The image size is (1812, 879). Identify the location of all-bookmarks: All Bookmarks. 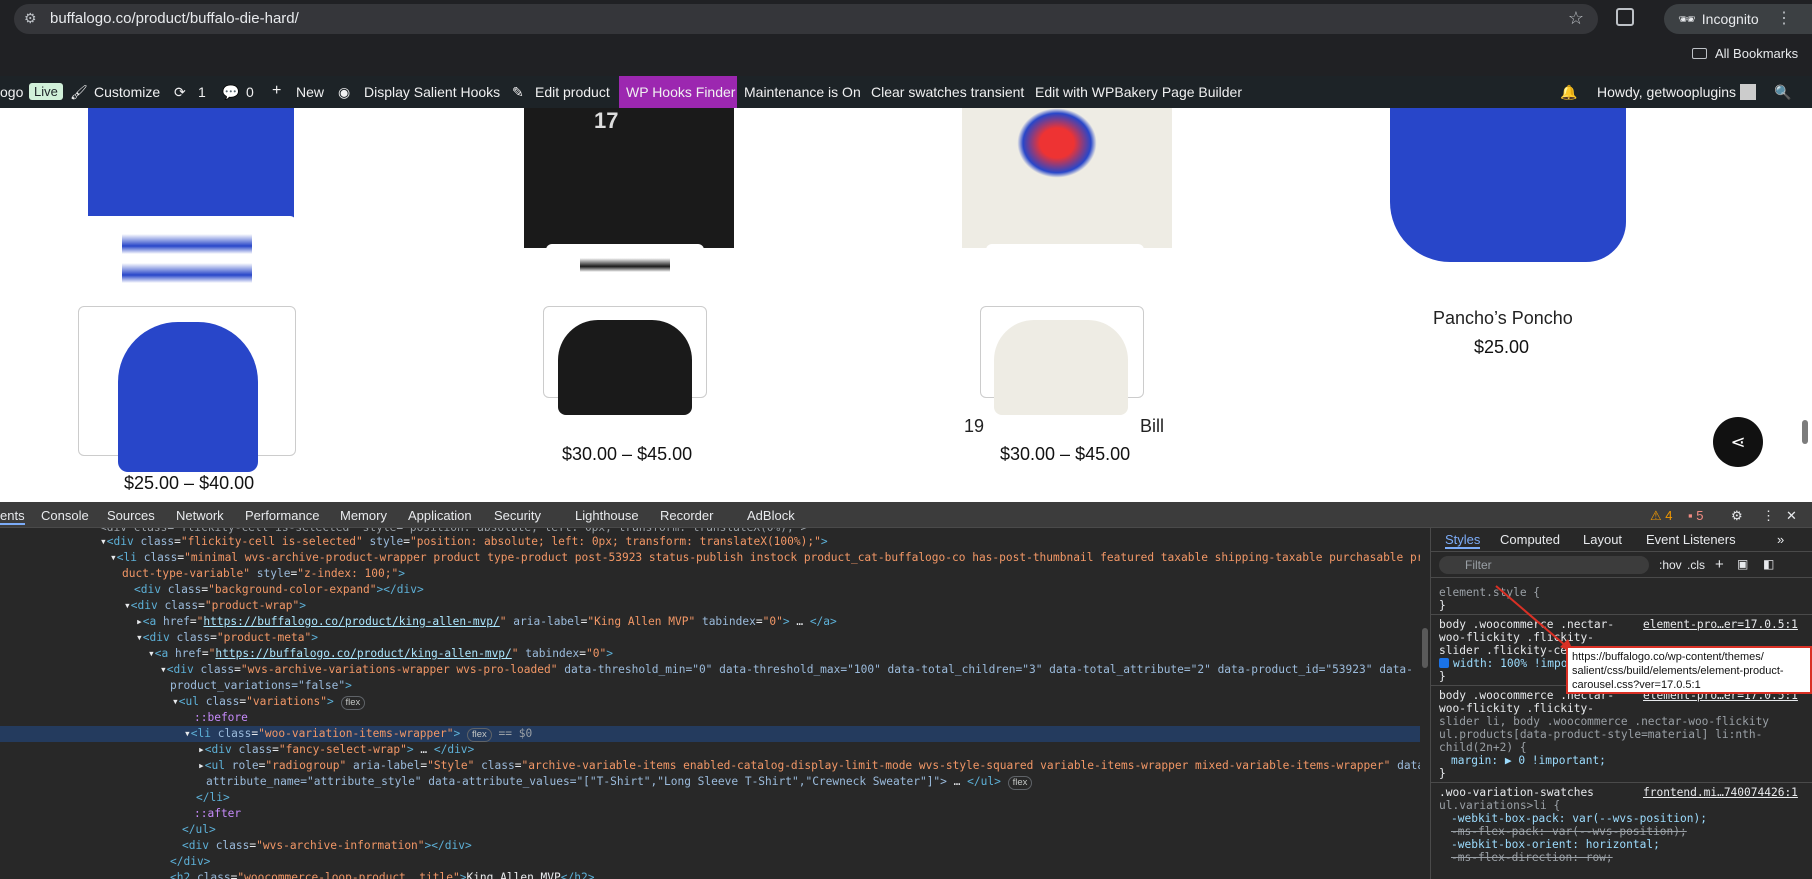
(1745, 53).